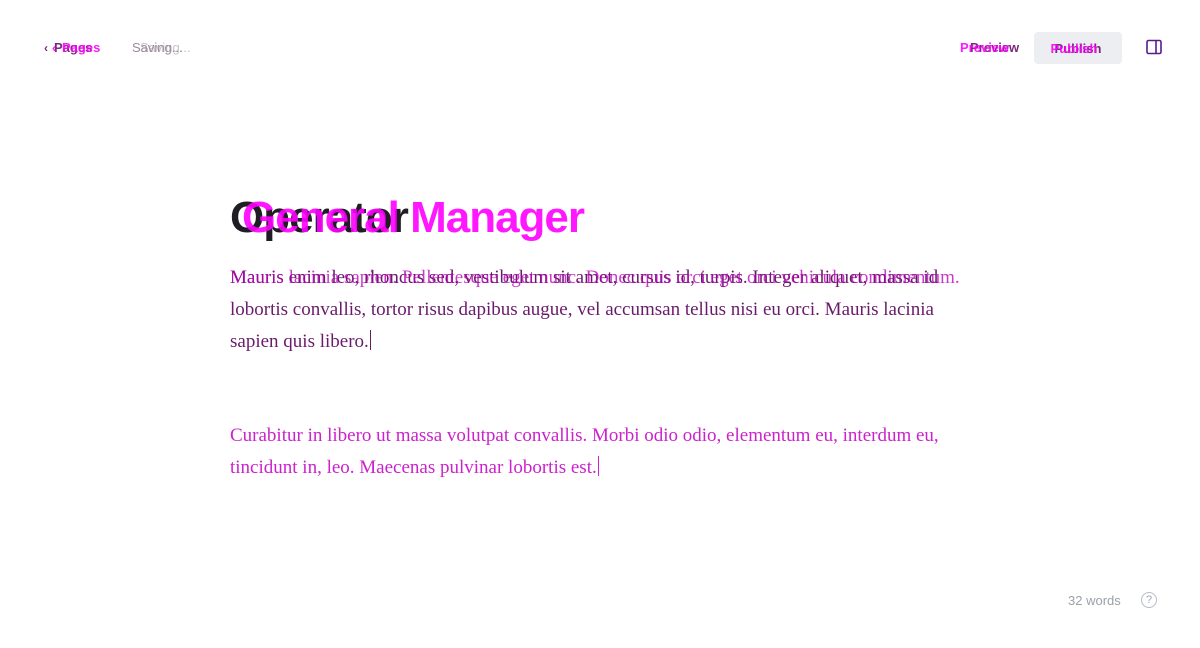 The image size is (1200, 648). Describe the element at coordinates (984, 47) in the screenshot. I see `preview-button: Preview` at that location.